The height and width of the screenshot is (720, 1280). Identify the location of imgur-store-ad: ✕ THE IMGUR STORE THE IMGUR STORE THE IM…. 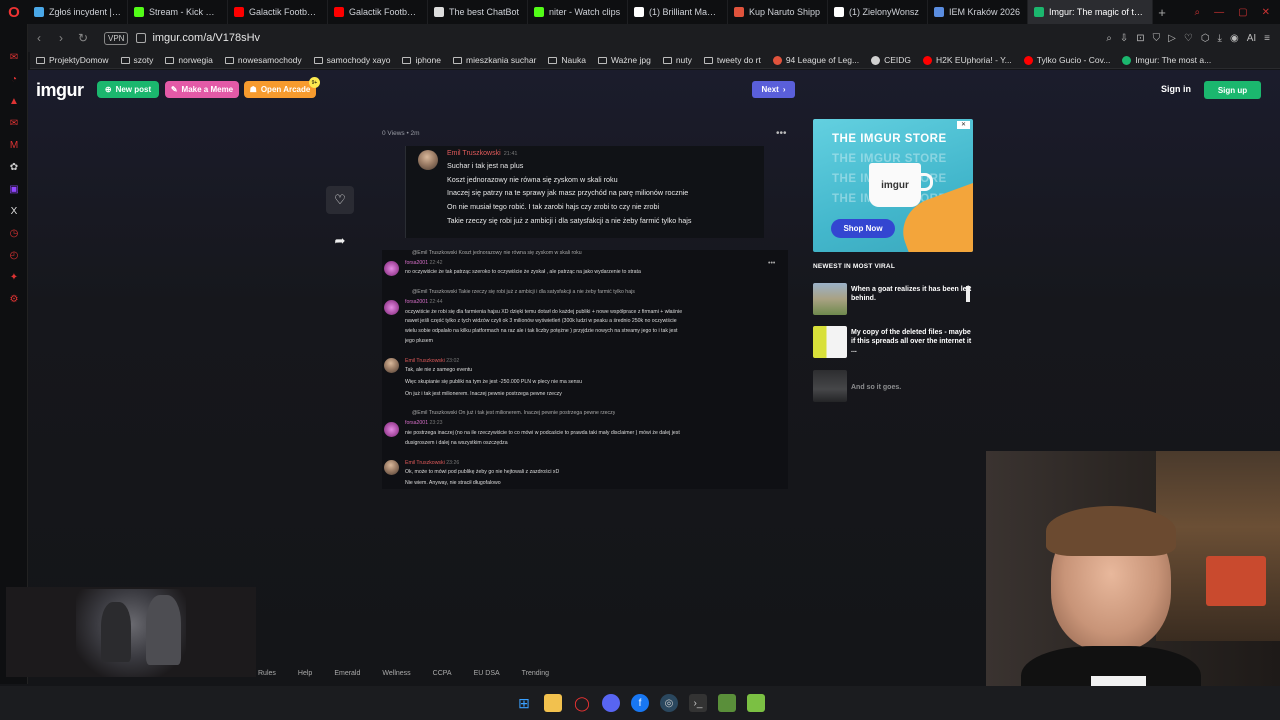
(893, 185).